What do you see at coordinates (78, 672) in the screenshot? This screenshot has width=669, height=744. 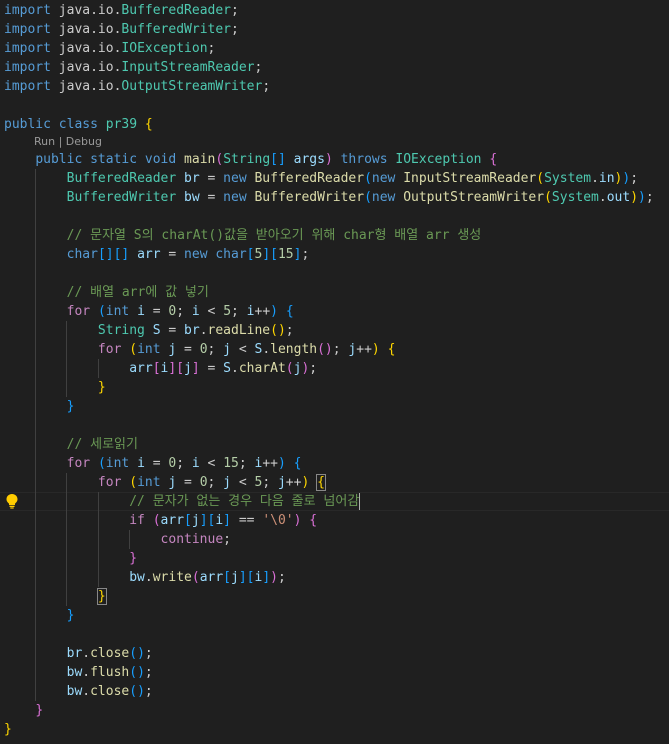 I see `code-line: bw.flush();` at bounding box center [78, 672].